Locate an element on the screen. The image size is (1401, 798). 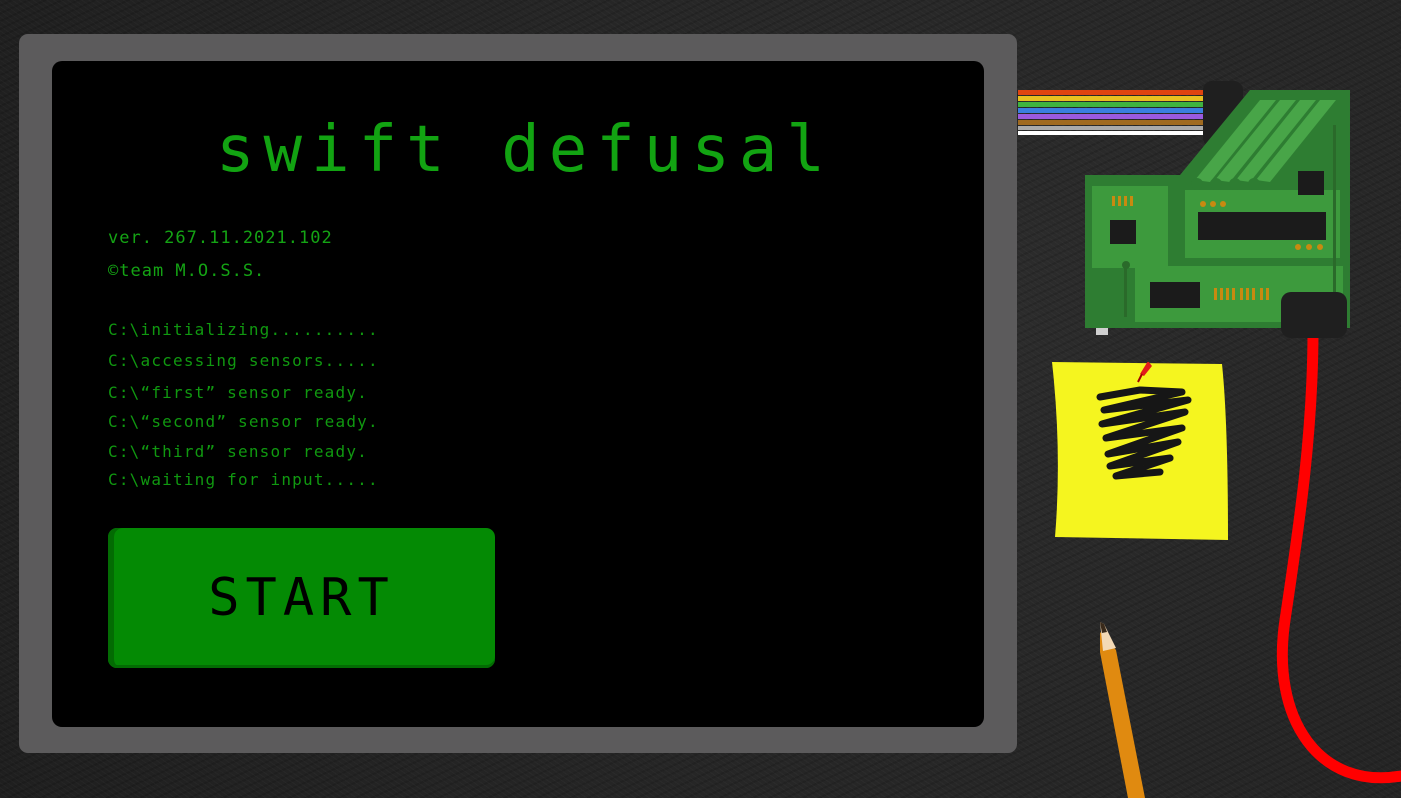
console-line: C:\“third” sensor ready. is located at coordinates (238, 451).